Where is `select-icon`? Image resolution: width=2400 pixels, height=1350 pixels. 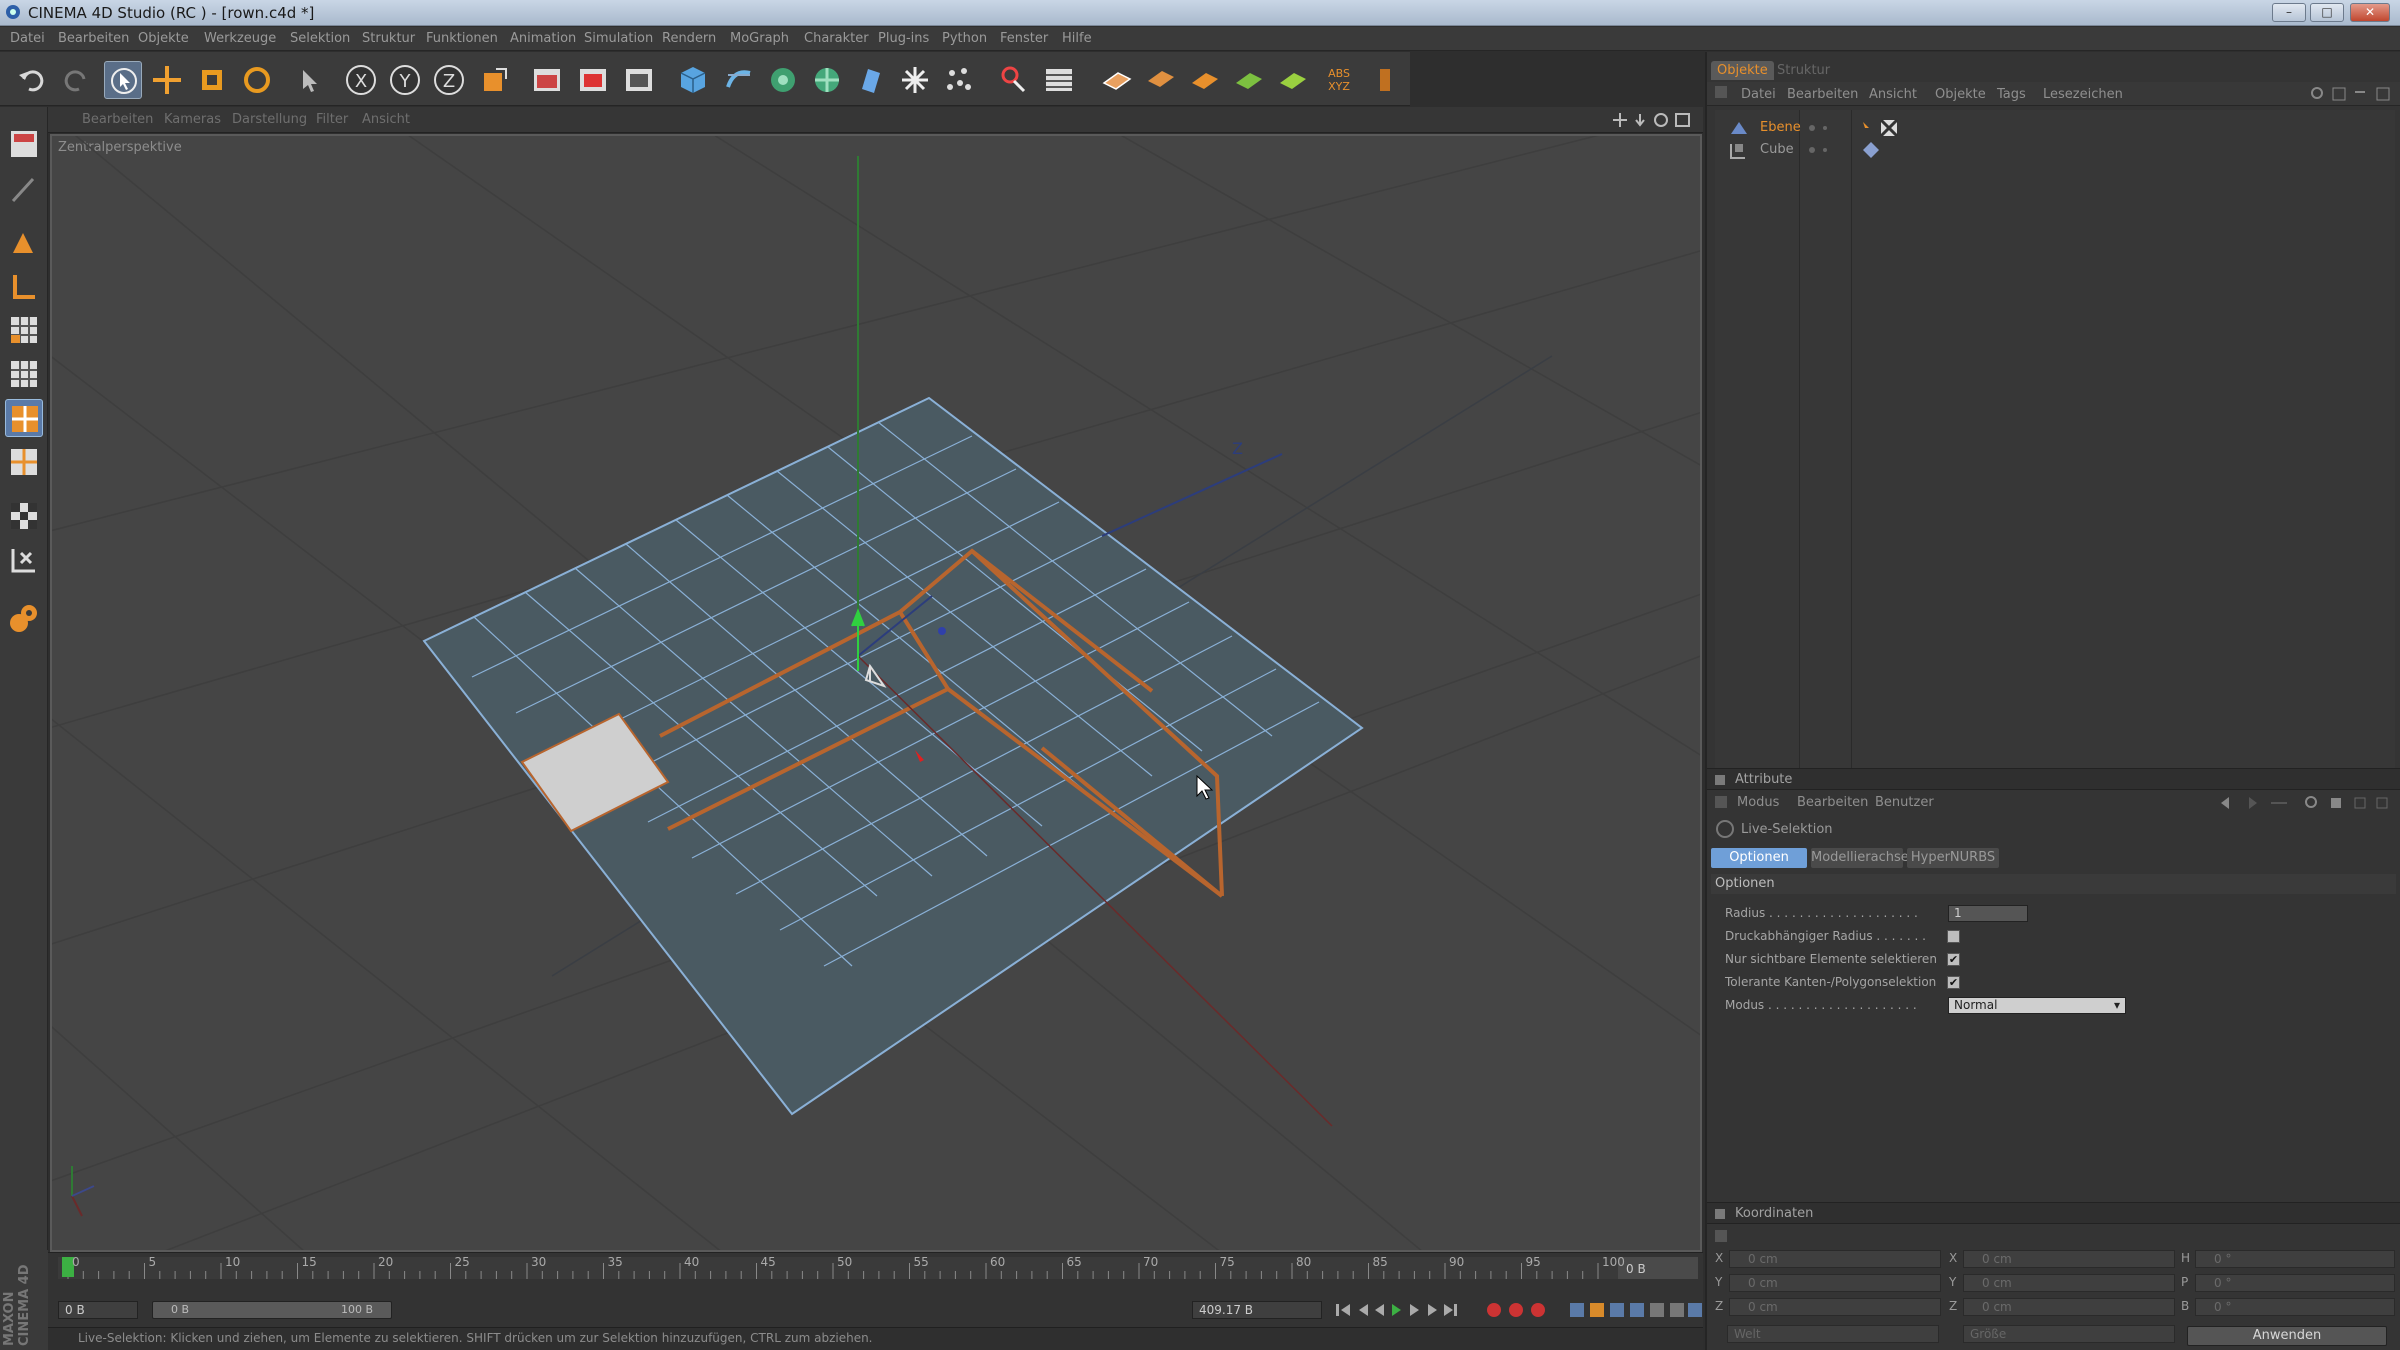
select-icon is located at coordinates (309, 80).